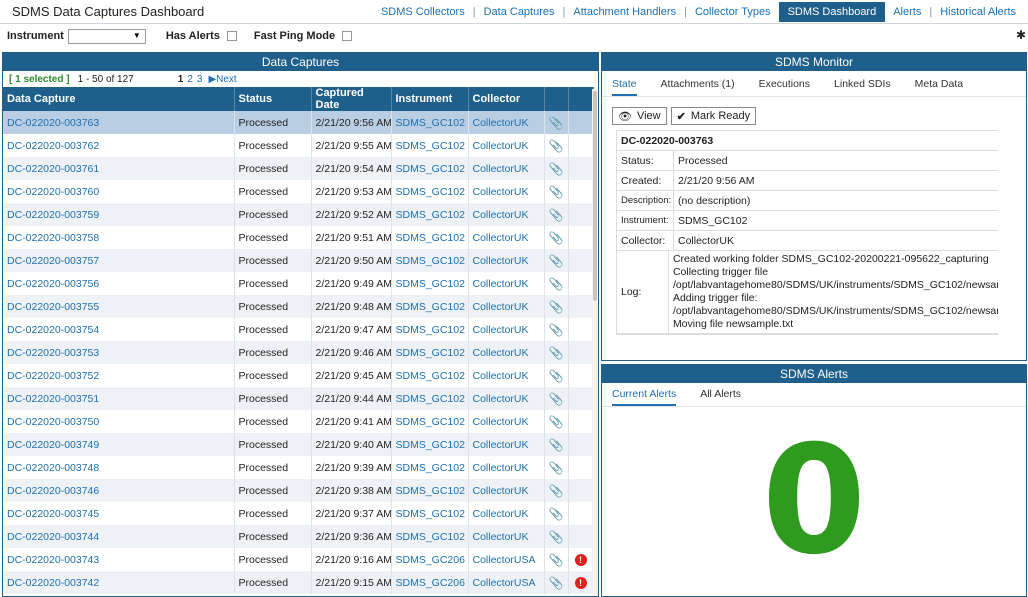 Image resolution: width=1028 pixels, height=597 pixels. What do you see at coordinates (119, 99) in the screenshot?
I see `column-header-data-capture: Data Capture` at bounding box center [119, 99].